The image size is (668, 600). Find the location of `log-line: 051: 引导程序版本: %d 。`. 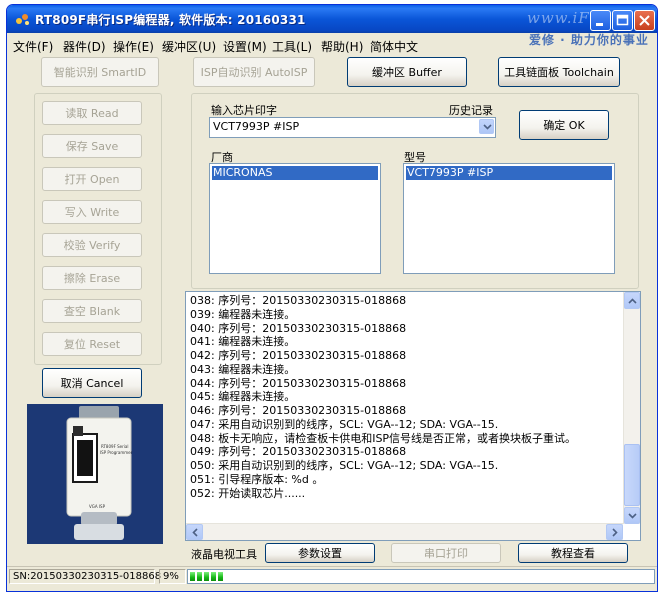

log-line: 051: 引导程序版本: %d 。 is located at coordinates (257, 479).